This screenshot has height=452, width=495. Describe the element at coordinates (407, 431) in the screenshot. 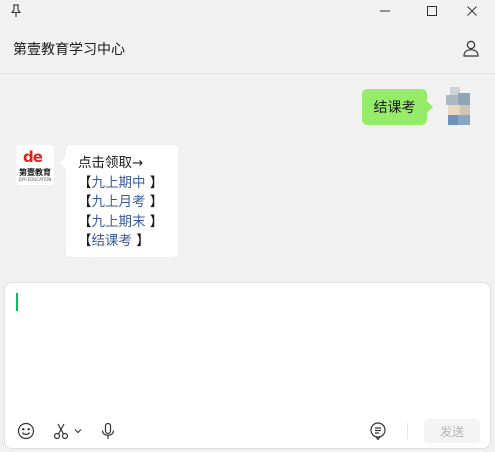

I see `toolbar-divider` at that location.